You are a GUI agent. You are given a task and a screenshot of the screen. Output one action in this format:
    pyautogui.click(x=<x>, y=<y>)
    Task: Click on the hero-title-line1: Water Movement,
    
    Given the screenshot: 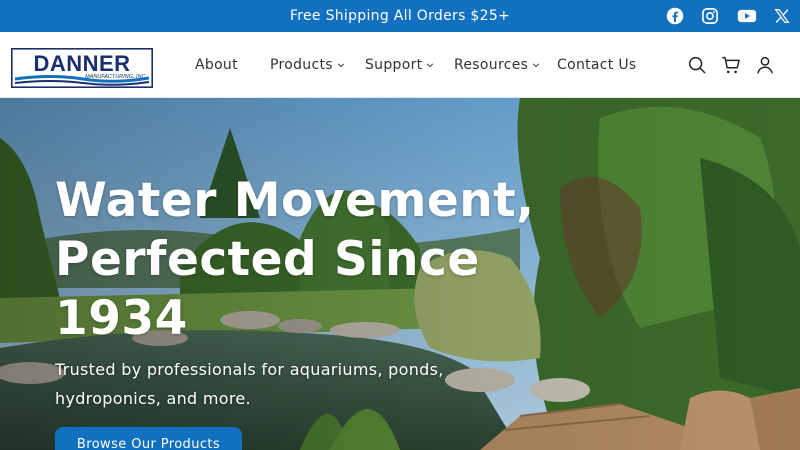 What is the action you would take?
    pyautogui.click(x=295, y=200)
    